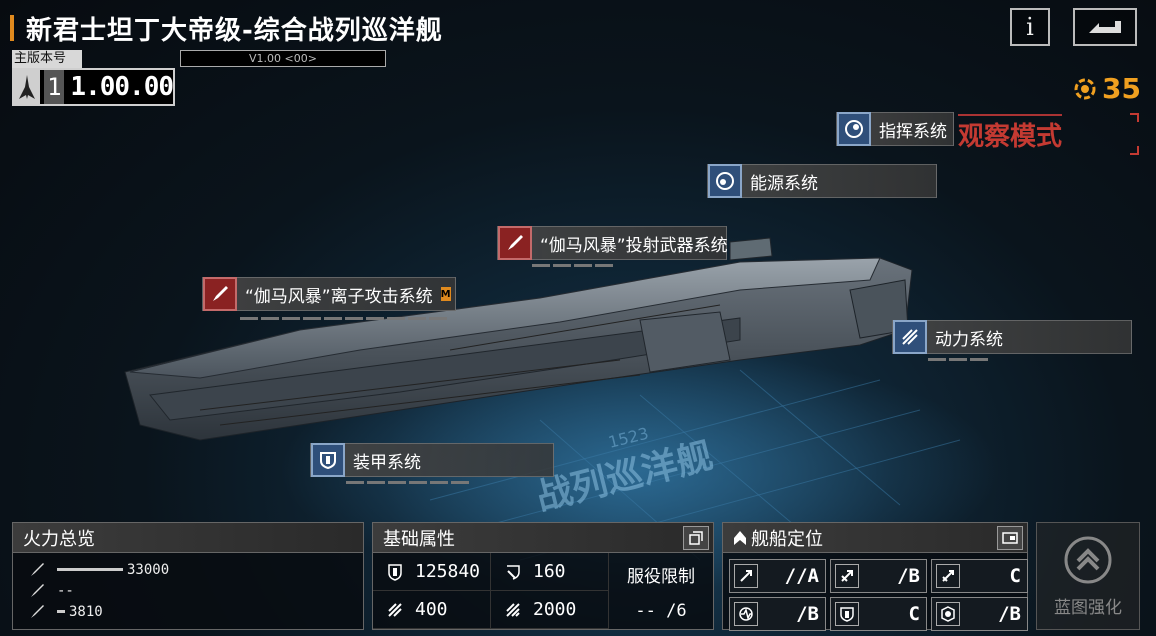  I want to click on attributes-title-text: 基础属性, so click(419, 539).